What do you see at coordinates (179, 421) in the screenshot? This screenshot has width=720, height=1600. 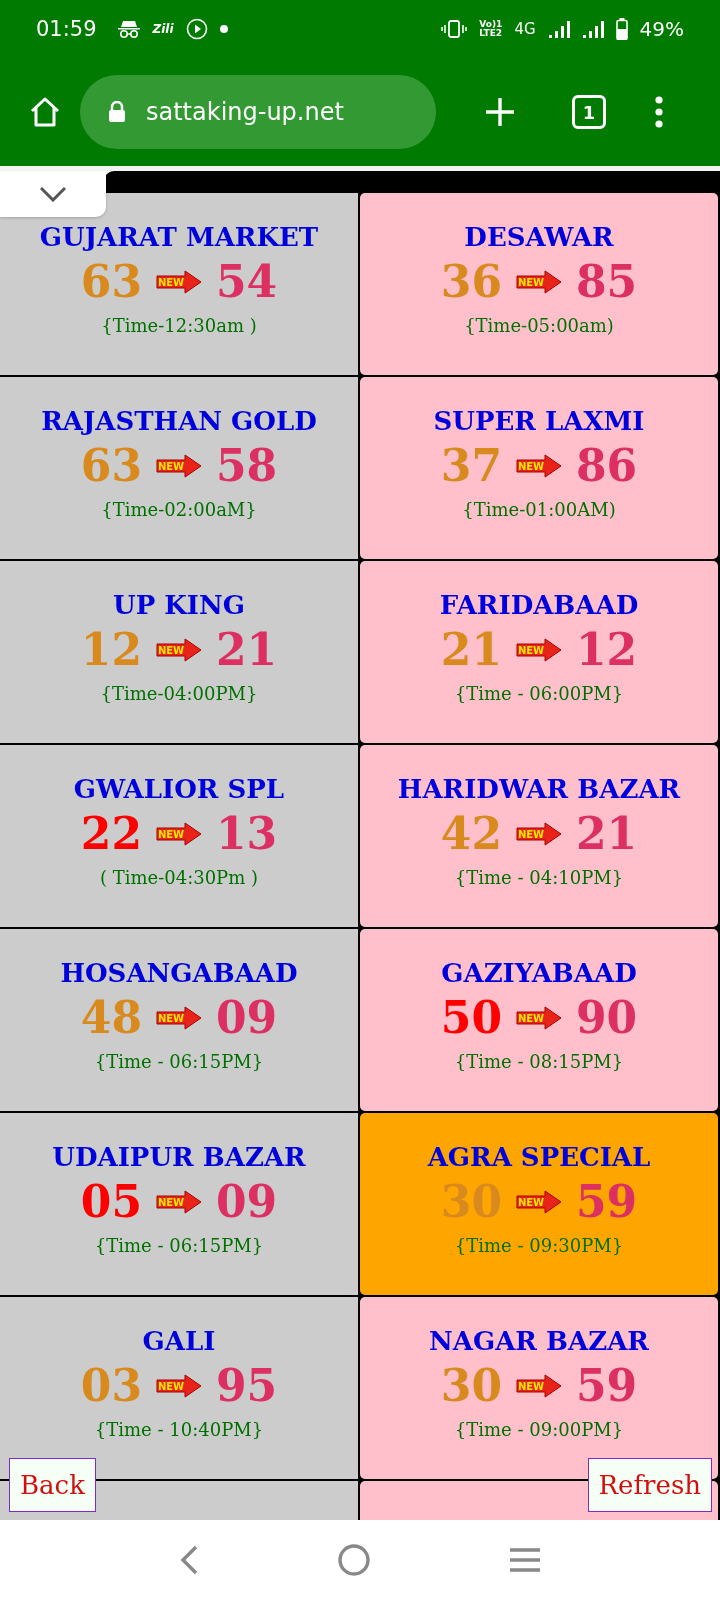 I see `market-name: RAJASTHAN GOLD` at bounding box center [179, 421].